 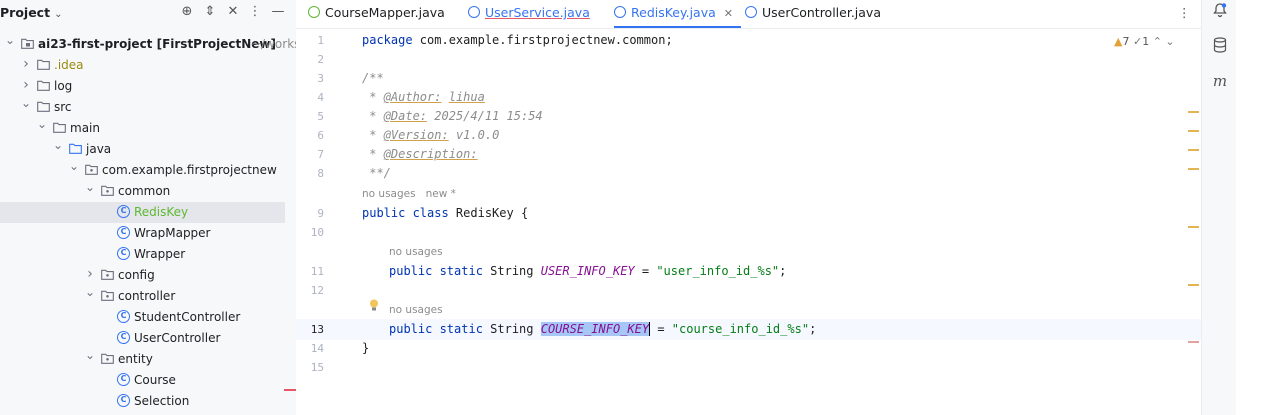 What do you see at coordinates (1220, 12) in the screenshot?
I see `notifications-icon` at bounding box center [1220, 12].